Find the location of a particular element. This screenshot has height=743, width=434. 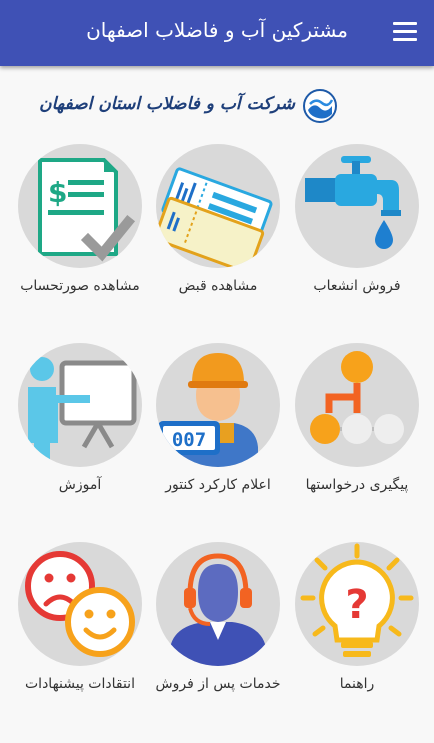

menu-item-label: انتقادات پیشنهادات is located at coordinates (80, 684).